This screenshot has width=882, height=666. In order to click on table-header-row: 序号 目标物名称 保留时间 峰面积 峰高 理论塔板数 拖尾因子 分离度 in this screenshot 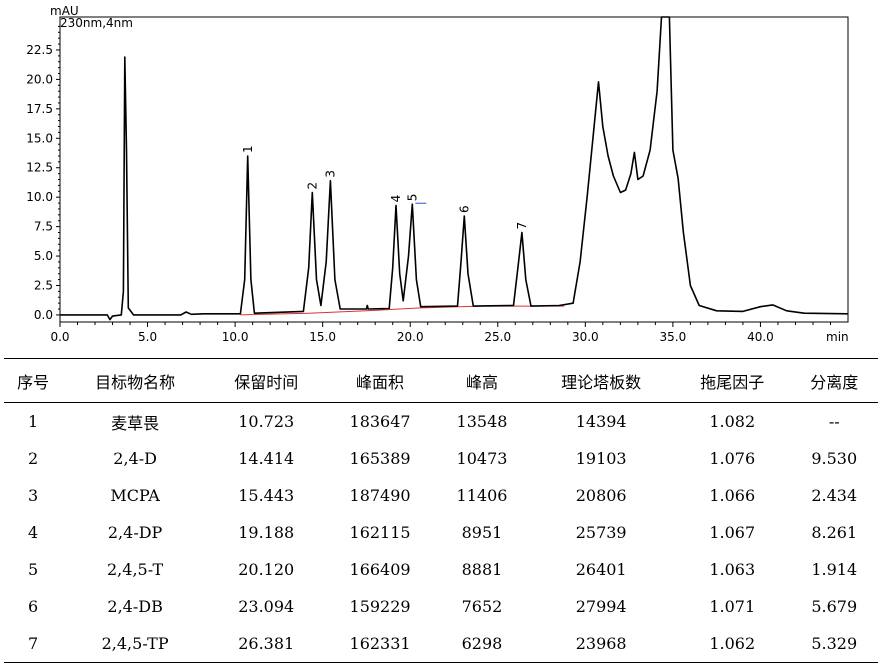, I will do `click(441, 380)`.